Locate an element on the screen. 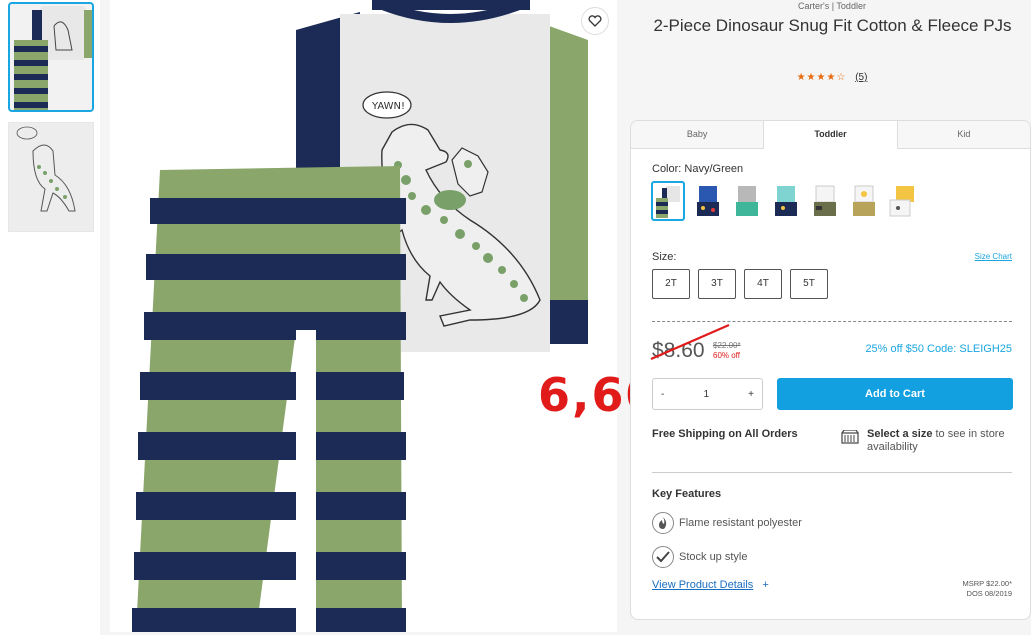 The height and width of the screenshot is (635, 1031). dinosaur-graphic-thumbnail-image is located at coordinates (51, 177).